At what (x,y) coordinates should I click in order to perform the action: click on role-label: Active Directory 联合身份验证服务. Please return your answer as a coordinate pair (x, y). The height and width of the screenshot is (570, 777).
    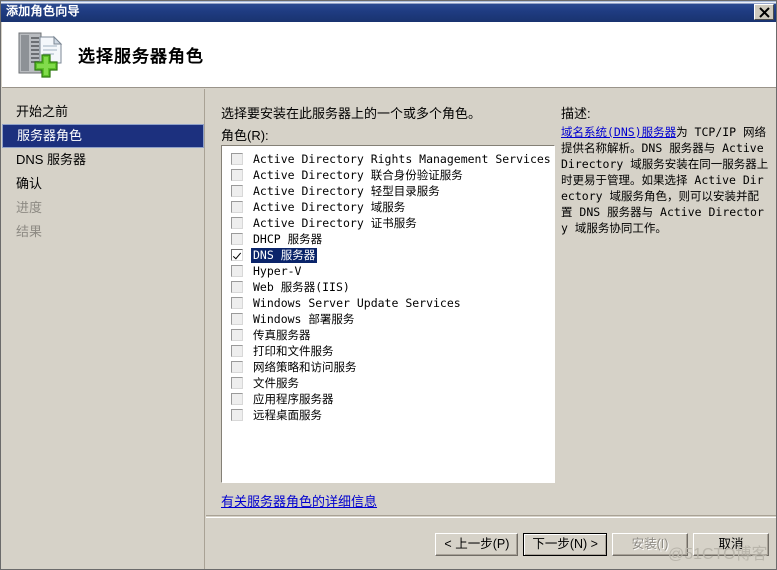
    Looking at the image, I should click on (358, 174).